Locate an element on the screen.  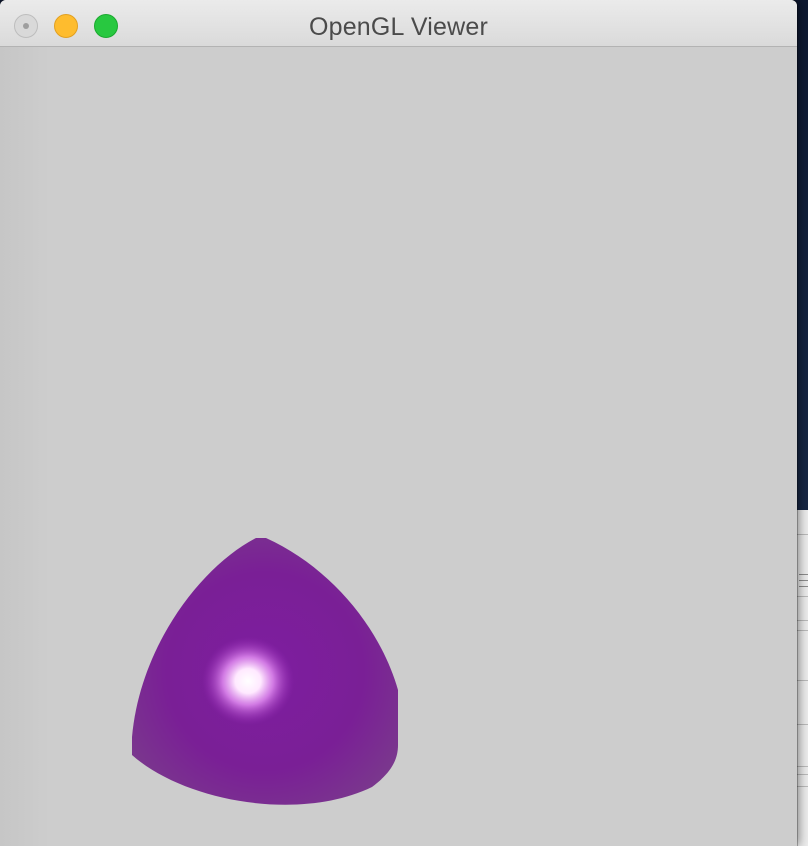
window-title: OpenGL Viewer is located at coordinates (398, 27).